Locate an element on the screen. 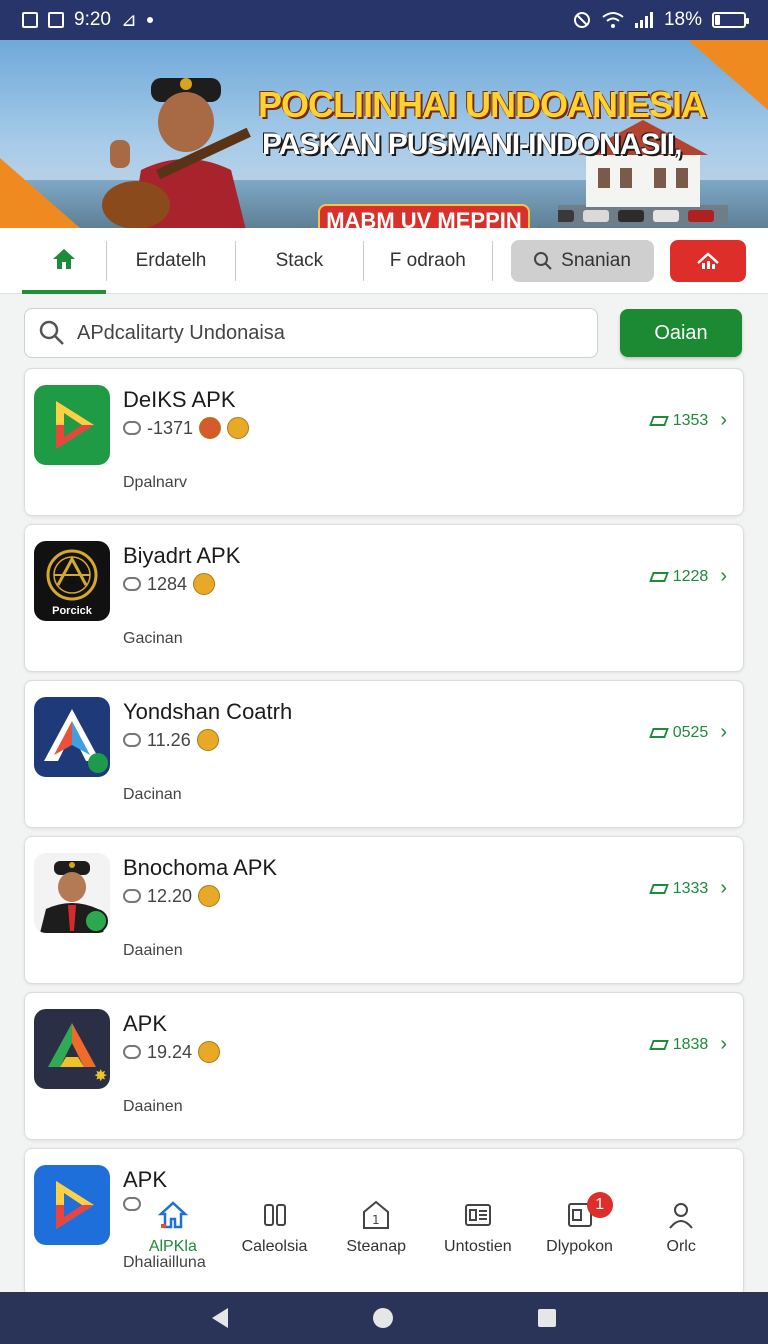 This screenshot has height=1344, width=768. tab-chart-button is located at coordinates (708, 260).